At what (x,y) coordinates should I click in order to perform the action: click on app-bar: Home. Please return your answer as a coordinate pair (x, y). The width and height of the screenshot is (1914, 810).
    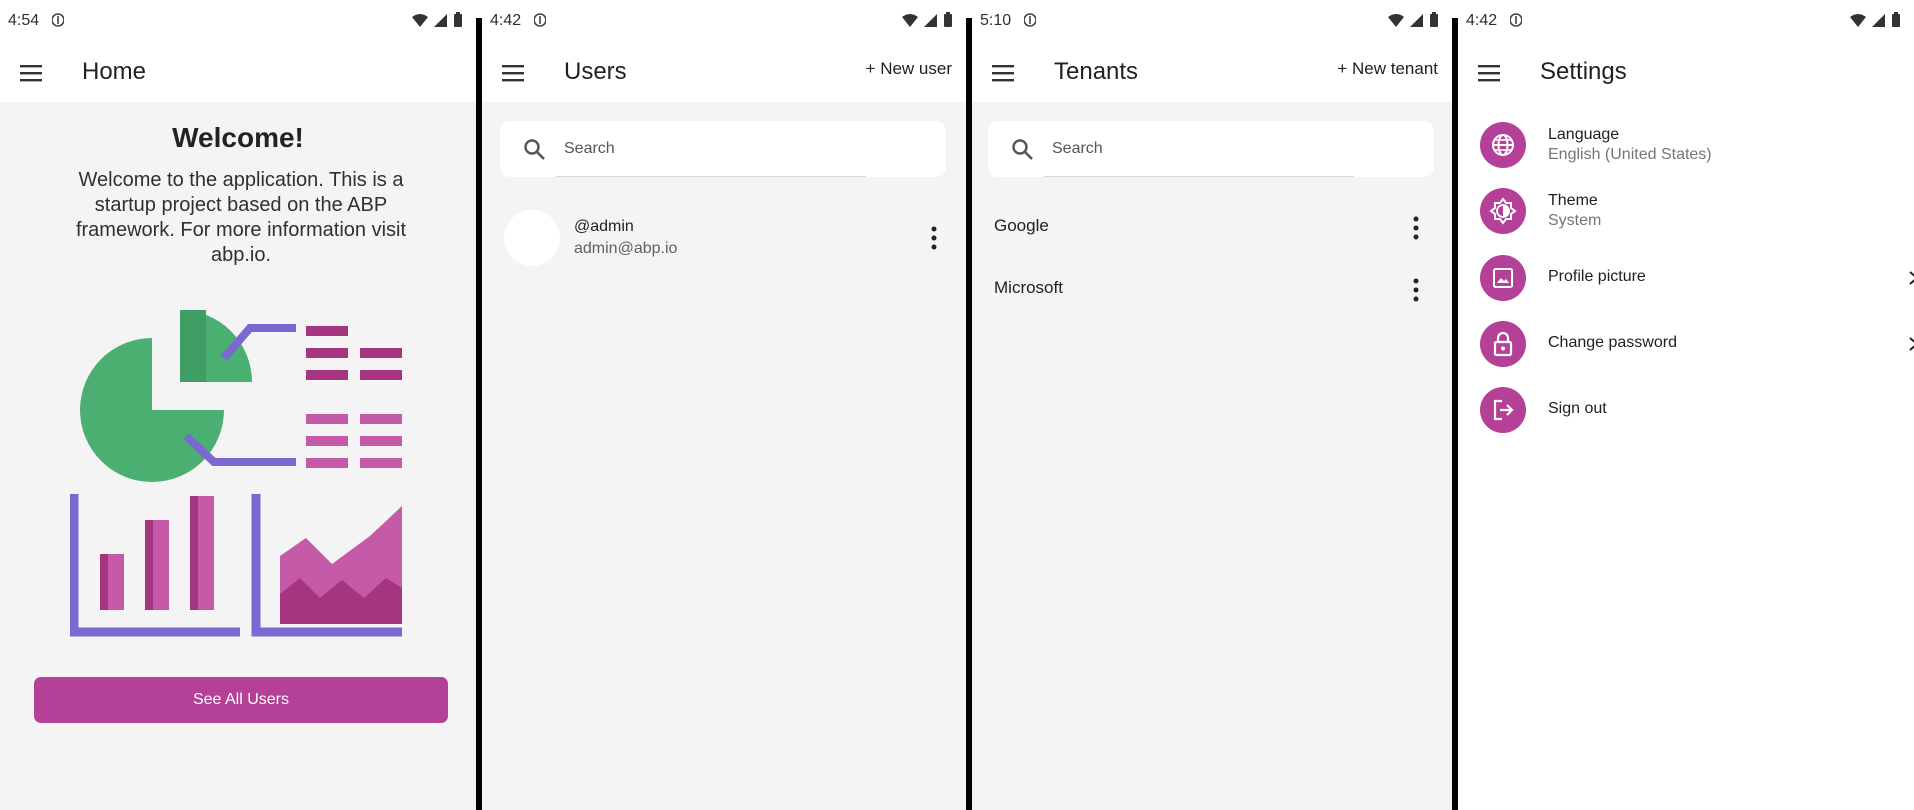
    Looking at the image, I should click on (238, 73).